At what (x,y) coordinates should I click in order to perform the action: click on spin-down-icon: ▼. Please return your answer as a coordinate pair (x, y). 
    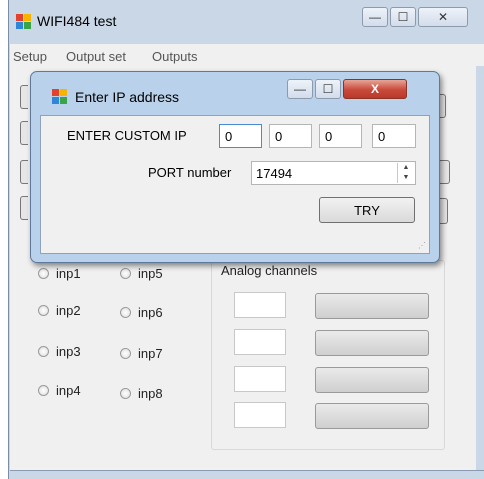
    Looking at the image, I should click on (406, 178).